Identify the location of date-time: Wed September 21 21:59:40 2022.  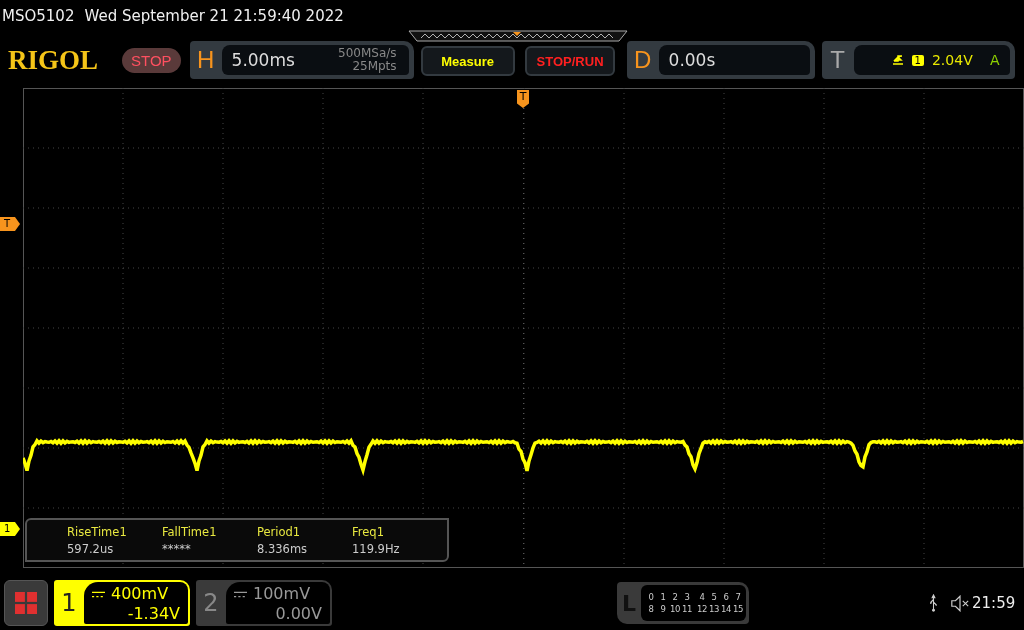
(214, 15).